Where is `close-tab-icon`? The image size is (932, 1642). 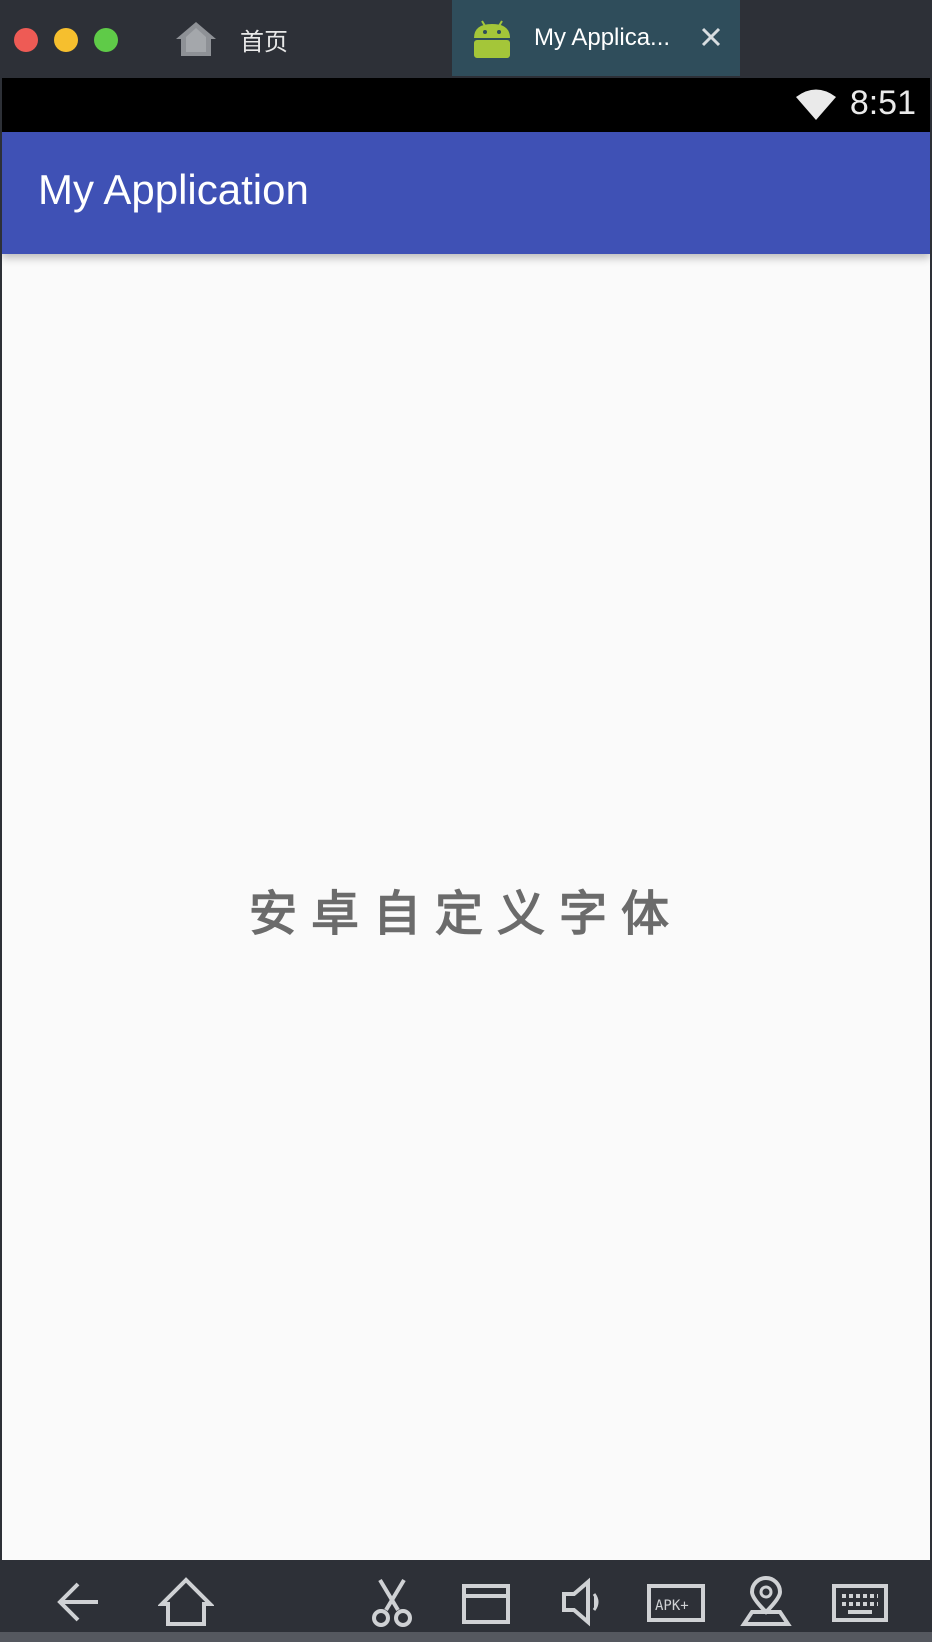 close-tab-icon is located at coordinates (711, 37).